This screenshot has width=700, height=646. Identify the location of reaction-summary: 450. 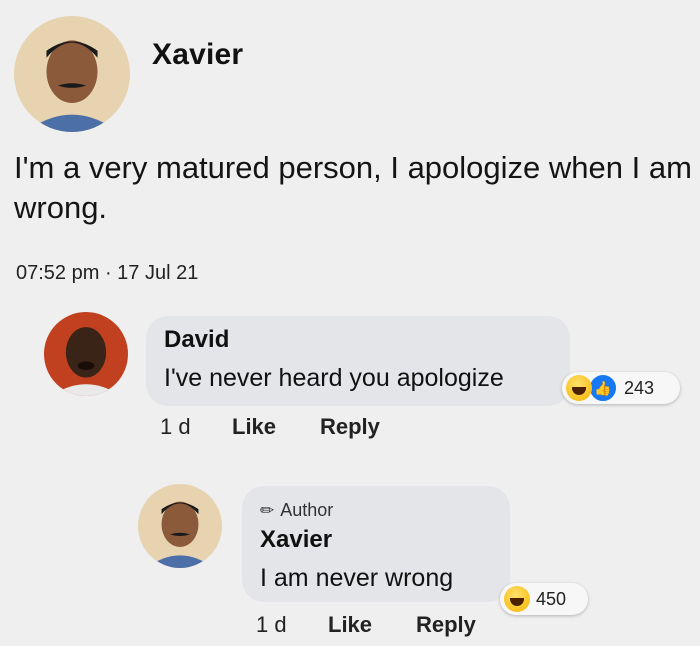
(544, 599).